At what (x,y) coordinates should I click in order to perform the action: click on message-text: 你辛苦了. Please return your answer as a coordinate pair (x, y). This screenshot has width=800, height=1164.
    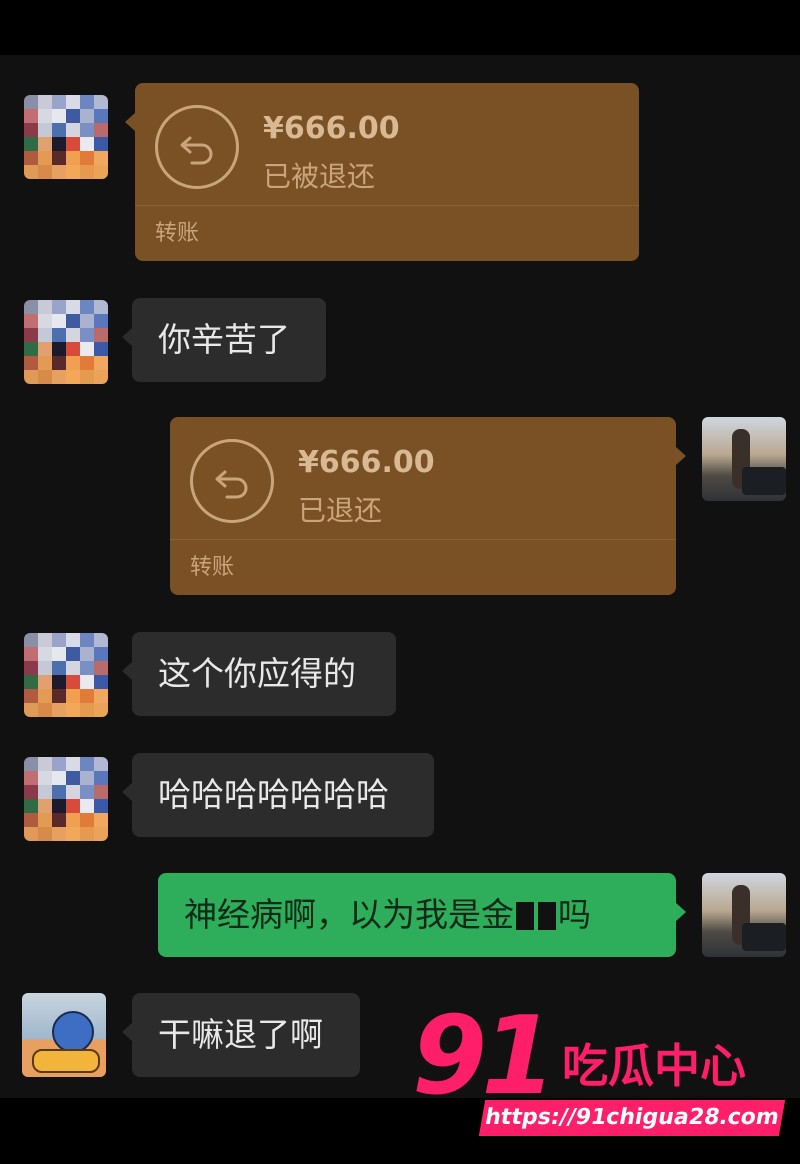
    Looking at the image, I should click on (224, 339).